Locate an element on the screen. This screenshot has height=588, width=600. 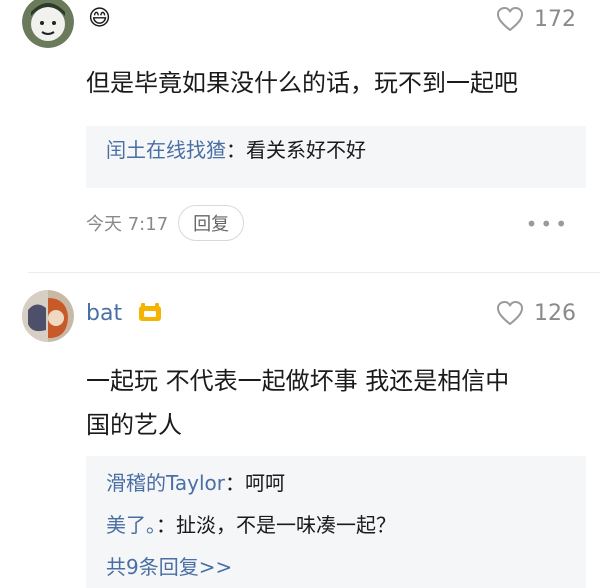
reply-item: 闰土在线找猹：看关系好不好 is located at coordinates (336, 150).